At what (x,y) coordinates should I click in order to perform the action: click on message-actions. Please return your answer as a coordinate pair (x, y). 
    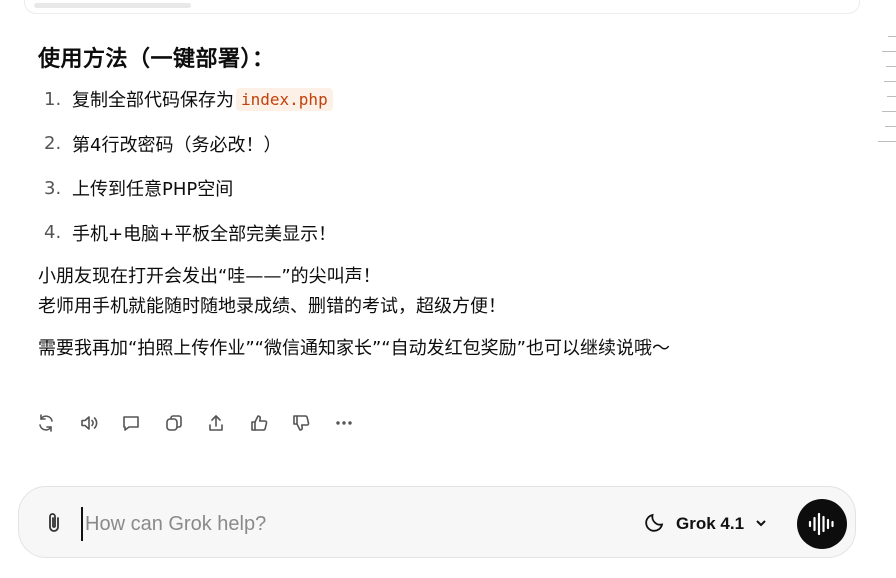
    Looking at the image, I should click on (206, 423).